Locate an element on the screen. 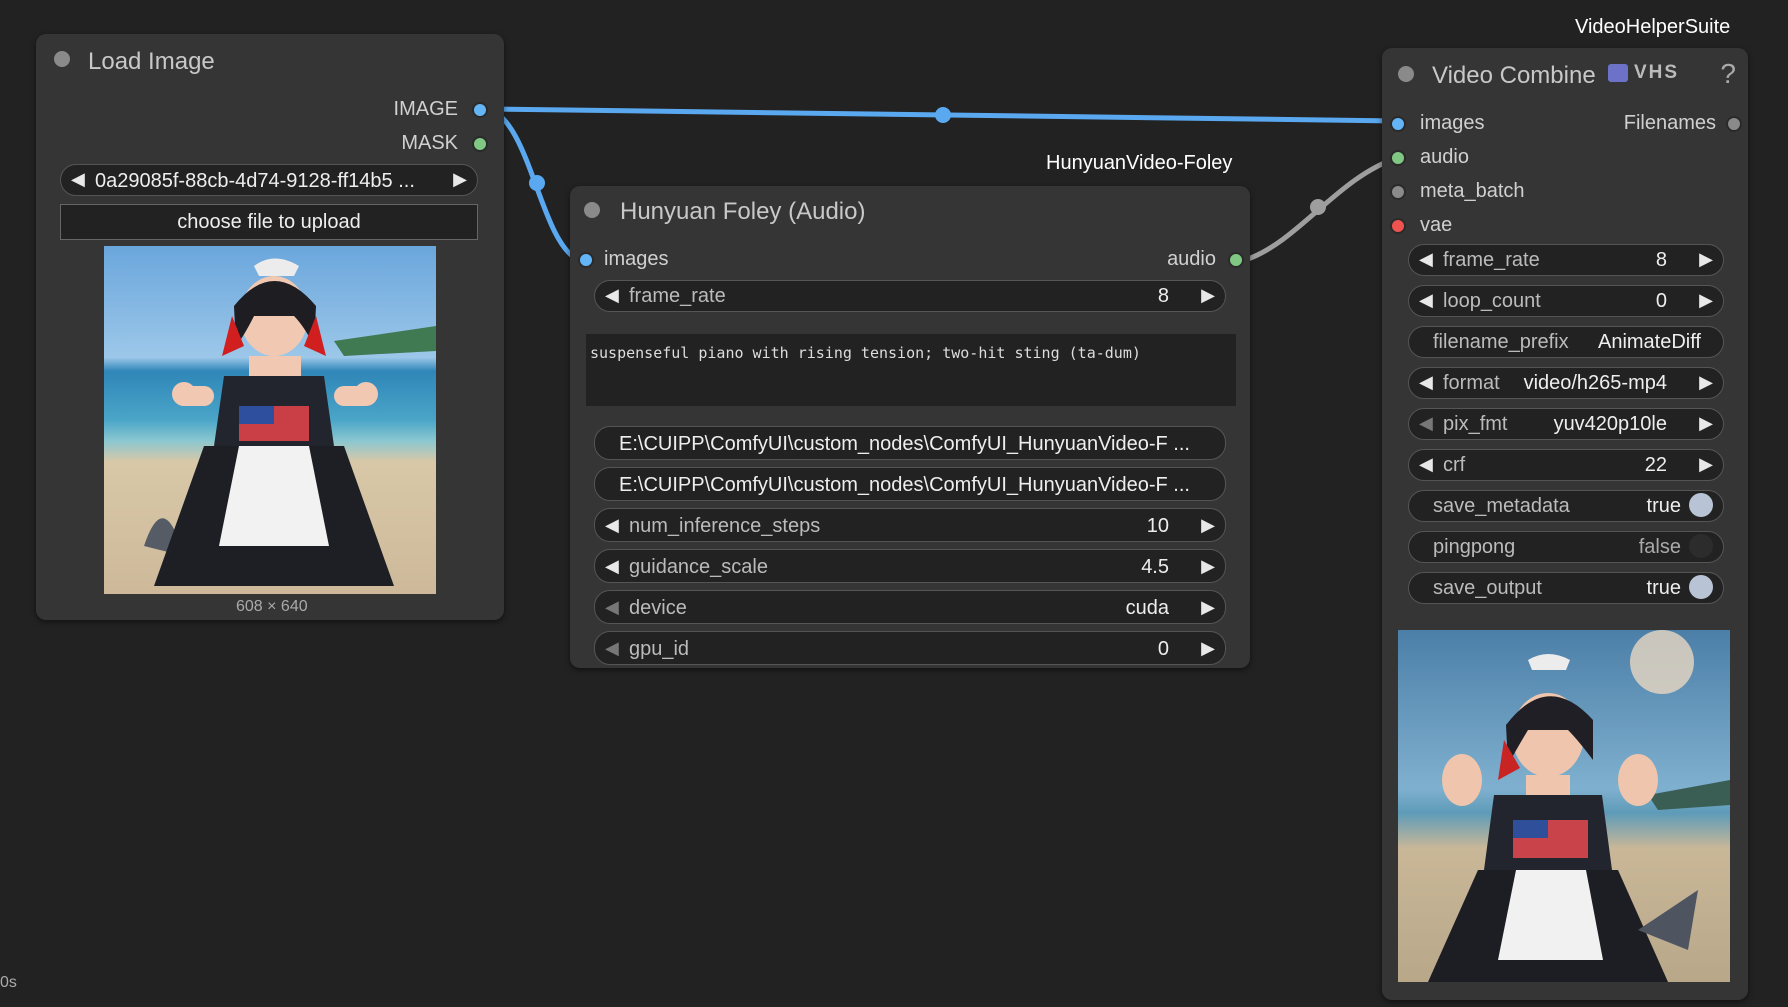 This screenshot has height=1007, width=1788. vc-format-widget: ◀ format video/h265-mp4 ▶ is located at coordinates (1566, 383).